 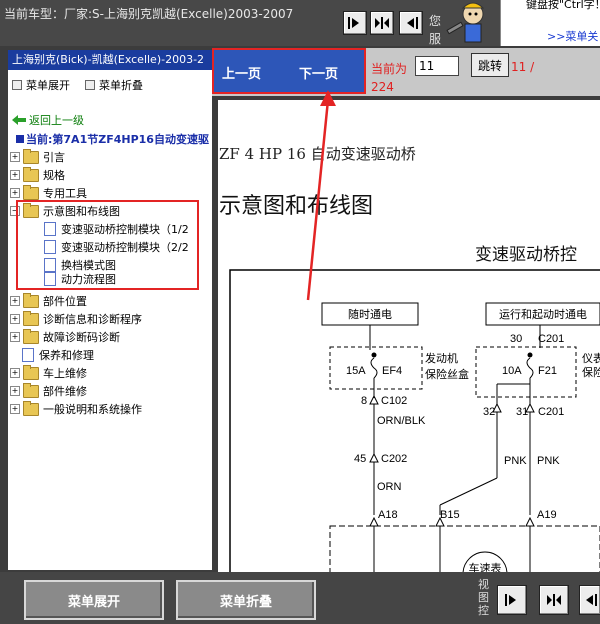 I want to click on menu-collapse-button: 菜单折叠, so click(x=246, y=600).